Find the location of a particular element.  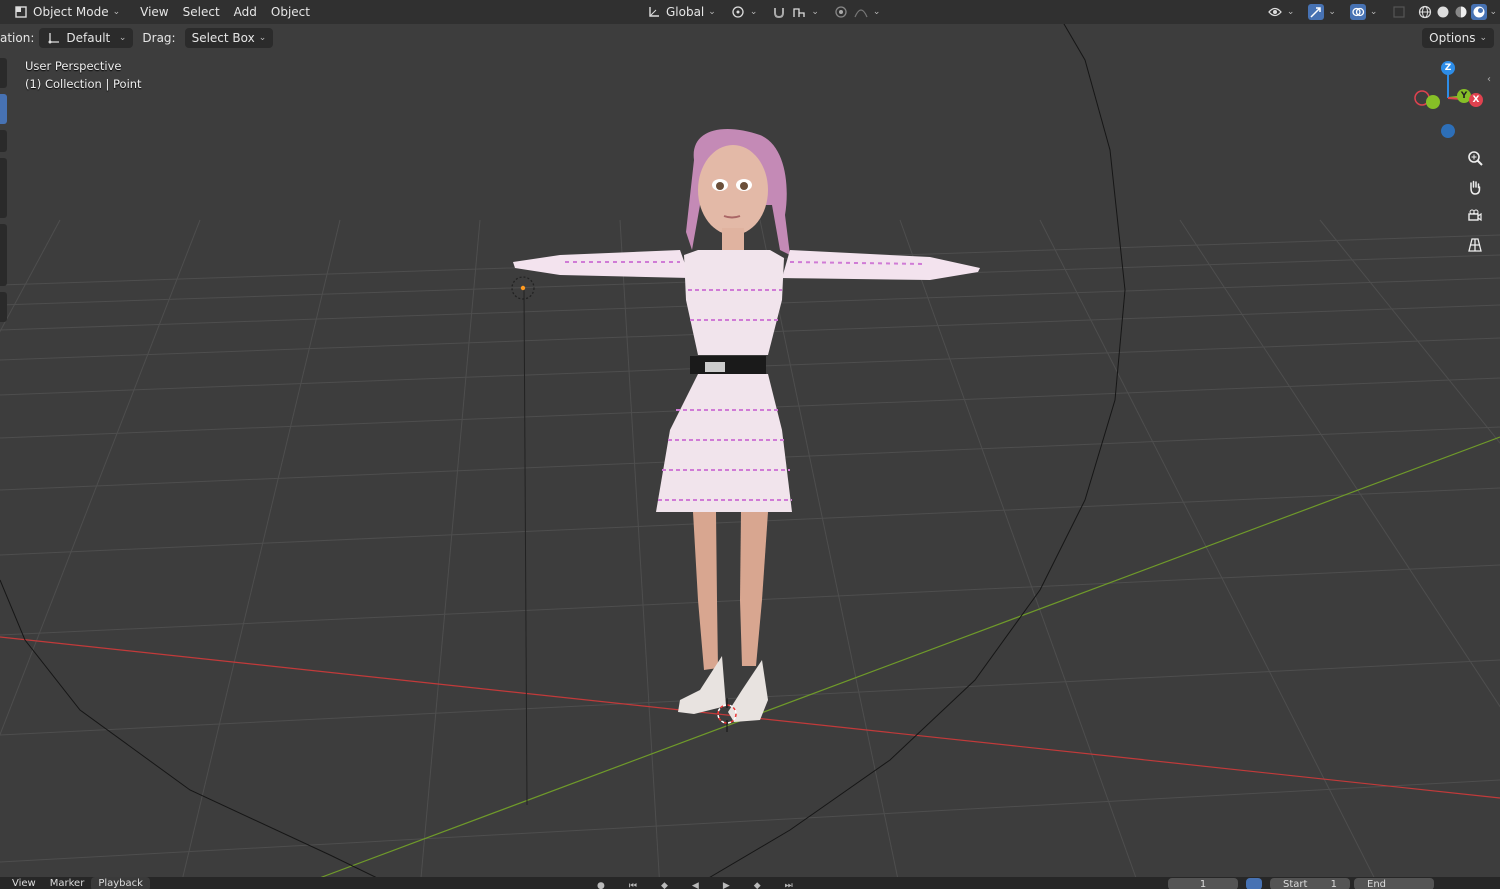

shading-modes: ⌄ is located at coordinates (1457, 12).